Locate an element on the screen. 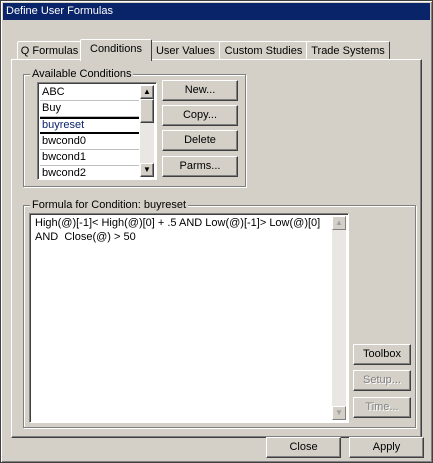 The height and width of the screenshot is (463, 433). formula-title: Formula for Condition: buyreset is located at coordinates (109, 205).